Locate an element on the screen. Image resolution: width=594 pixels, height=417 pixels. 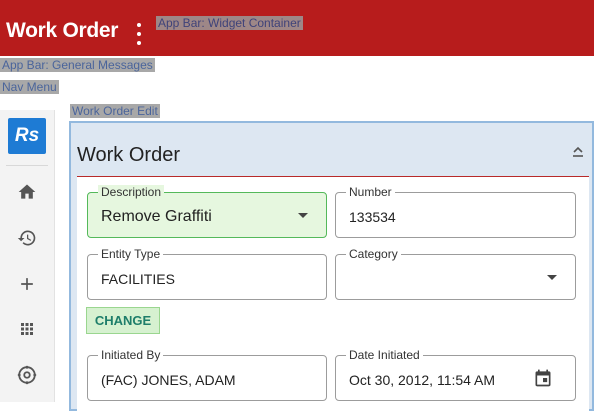
calendar-icon is located at coordinates (543, 378).